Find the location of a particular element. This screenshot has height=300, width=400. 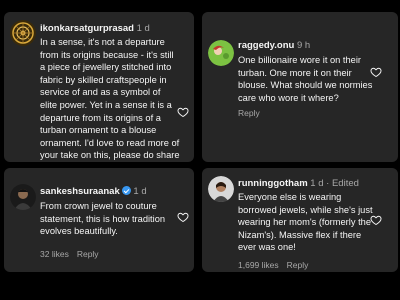

username: sankeshsuraanak is located at coordinates (80, 191).